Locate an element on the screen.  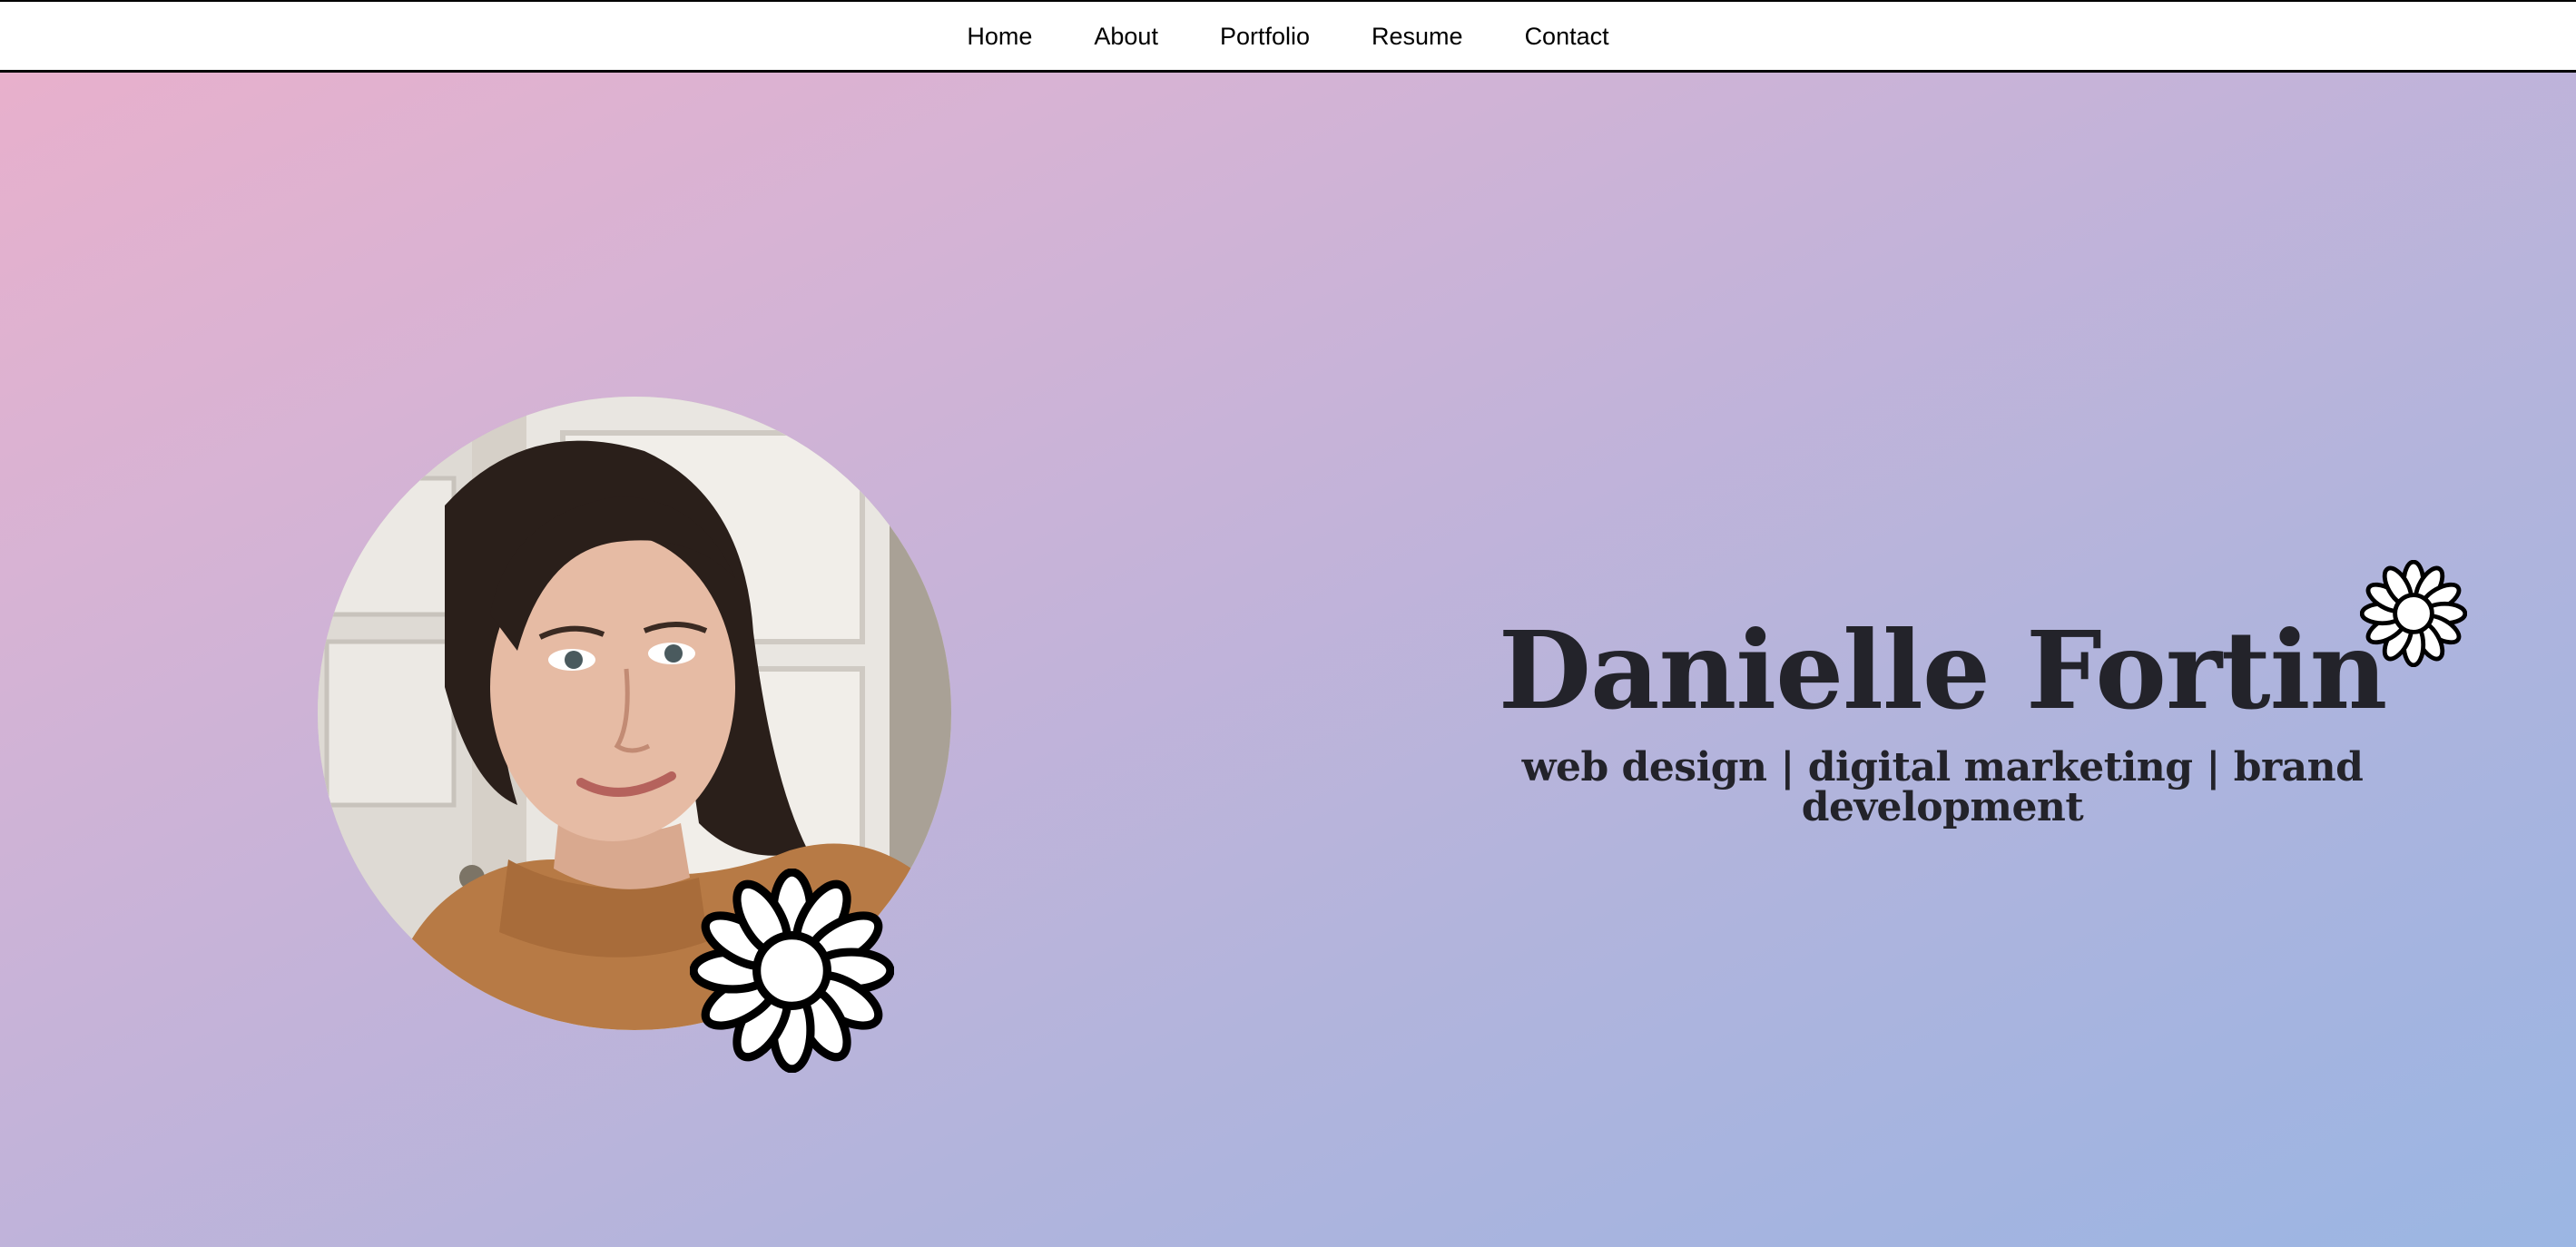
top-navbar: Home About Portfolio Resume Contact is located at coordinates (1288, 36).